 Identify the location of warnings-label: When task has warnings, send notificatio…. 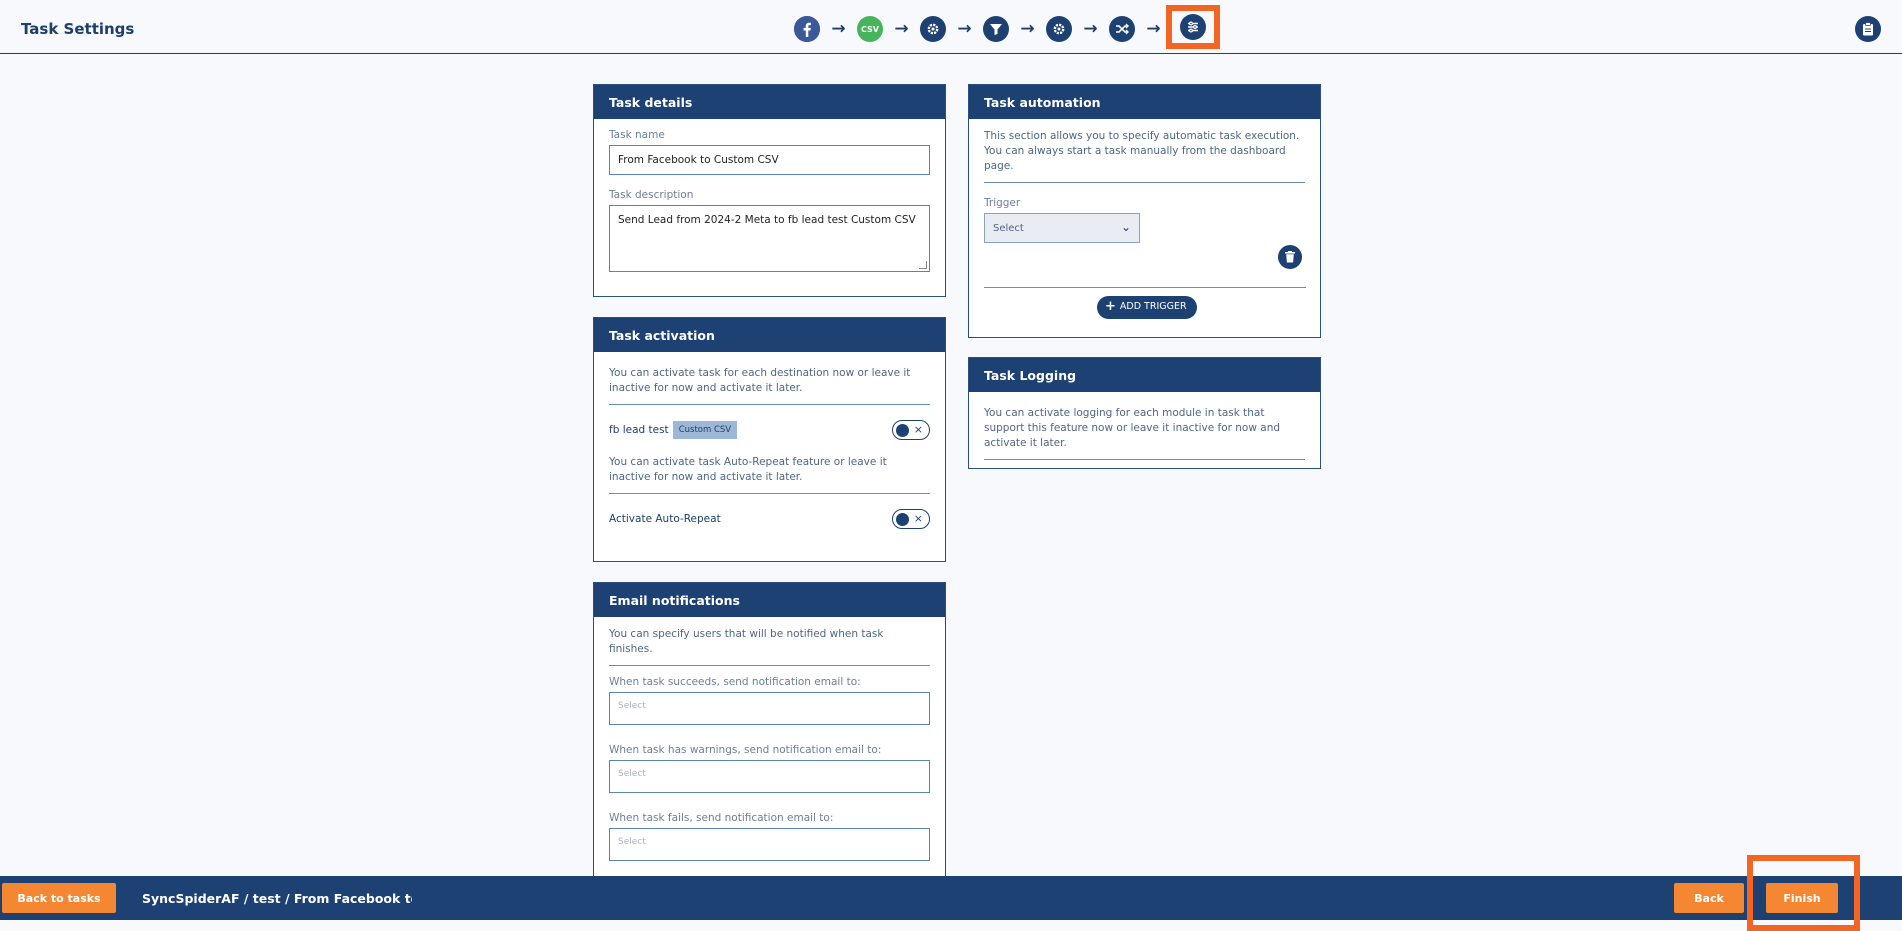
(745, 750).